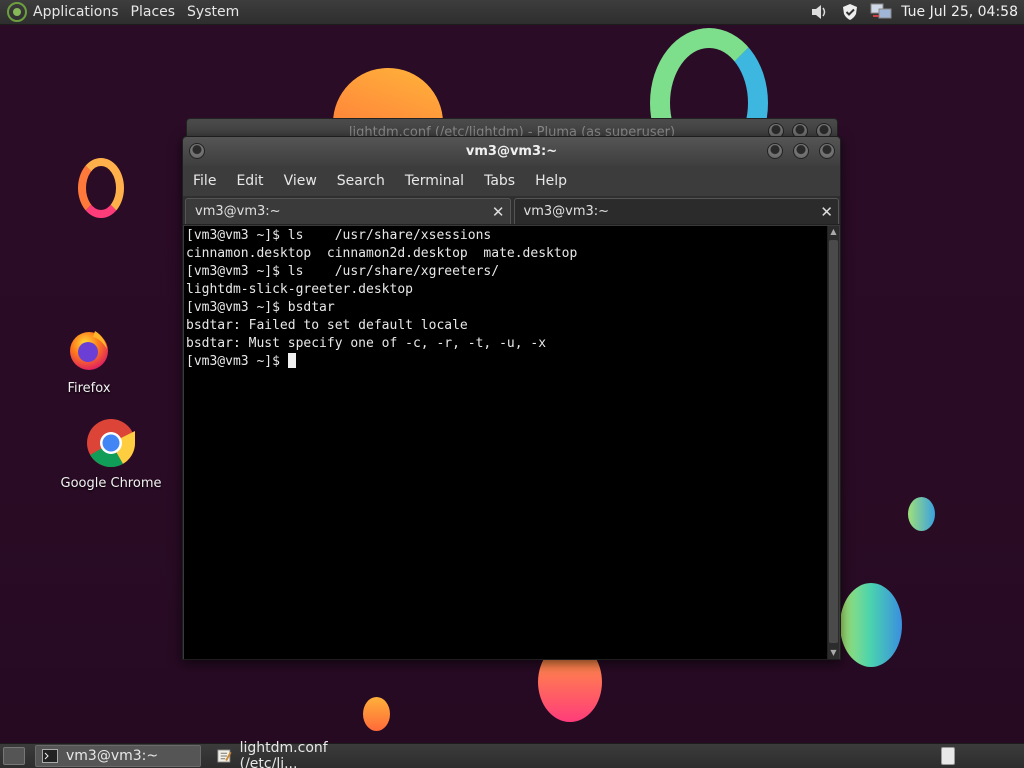 Image resolution: width=1024 pixels, height=768 pixels. I want to click on workspace-switcher, so click(948, 756).